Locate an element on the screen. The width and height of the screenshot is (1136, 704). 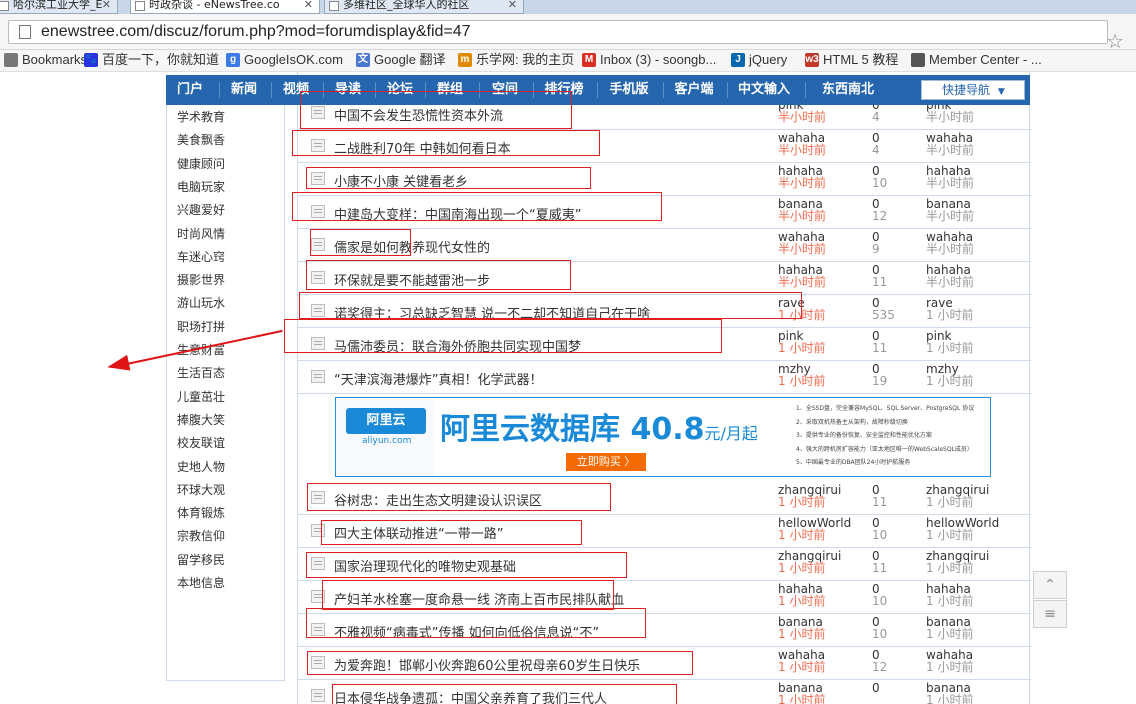
bookmark-item: Bookmarks is located at coordinates (45, 60).